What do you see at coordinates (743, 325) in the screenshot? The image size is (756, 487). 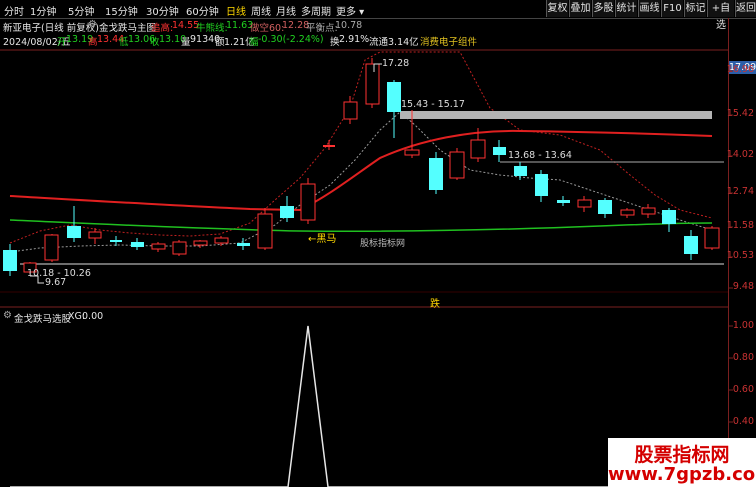 I see `sub-tick: 1.00` at bounding box center [743, 325].